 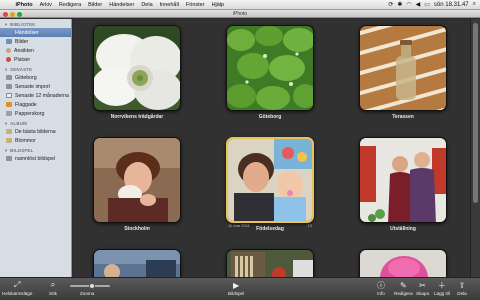 I want to click on spotlight-icon: ⌕, so click(x=474, y=4).